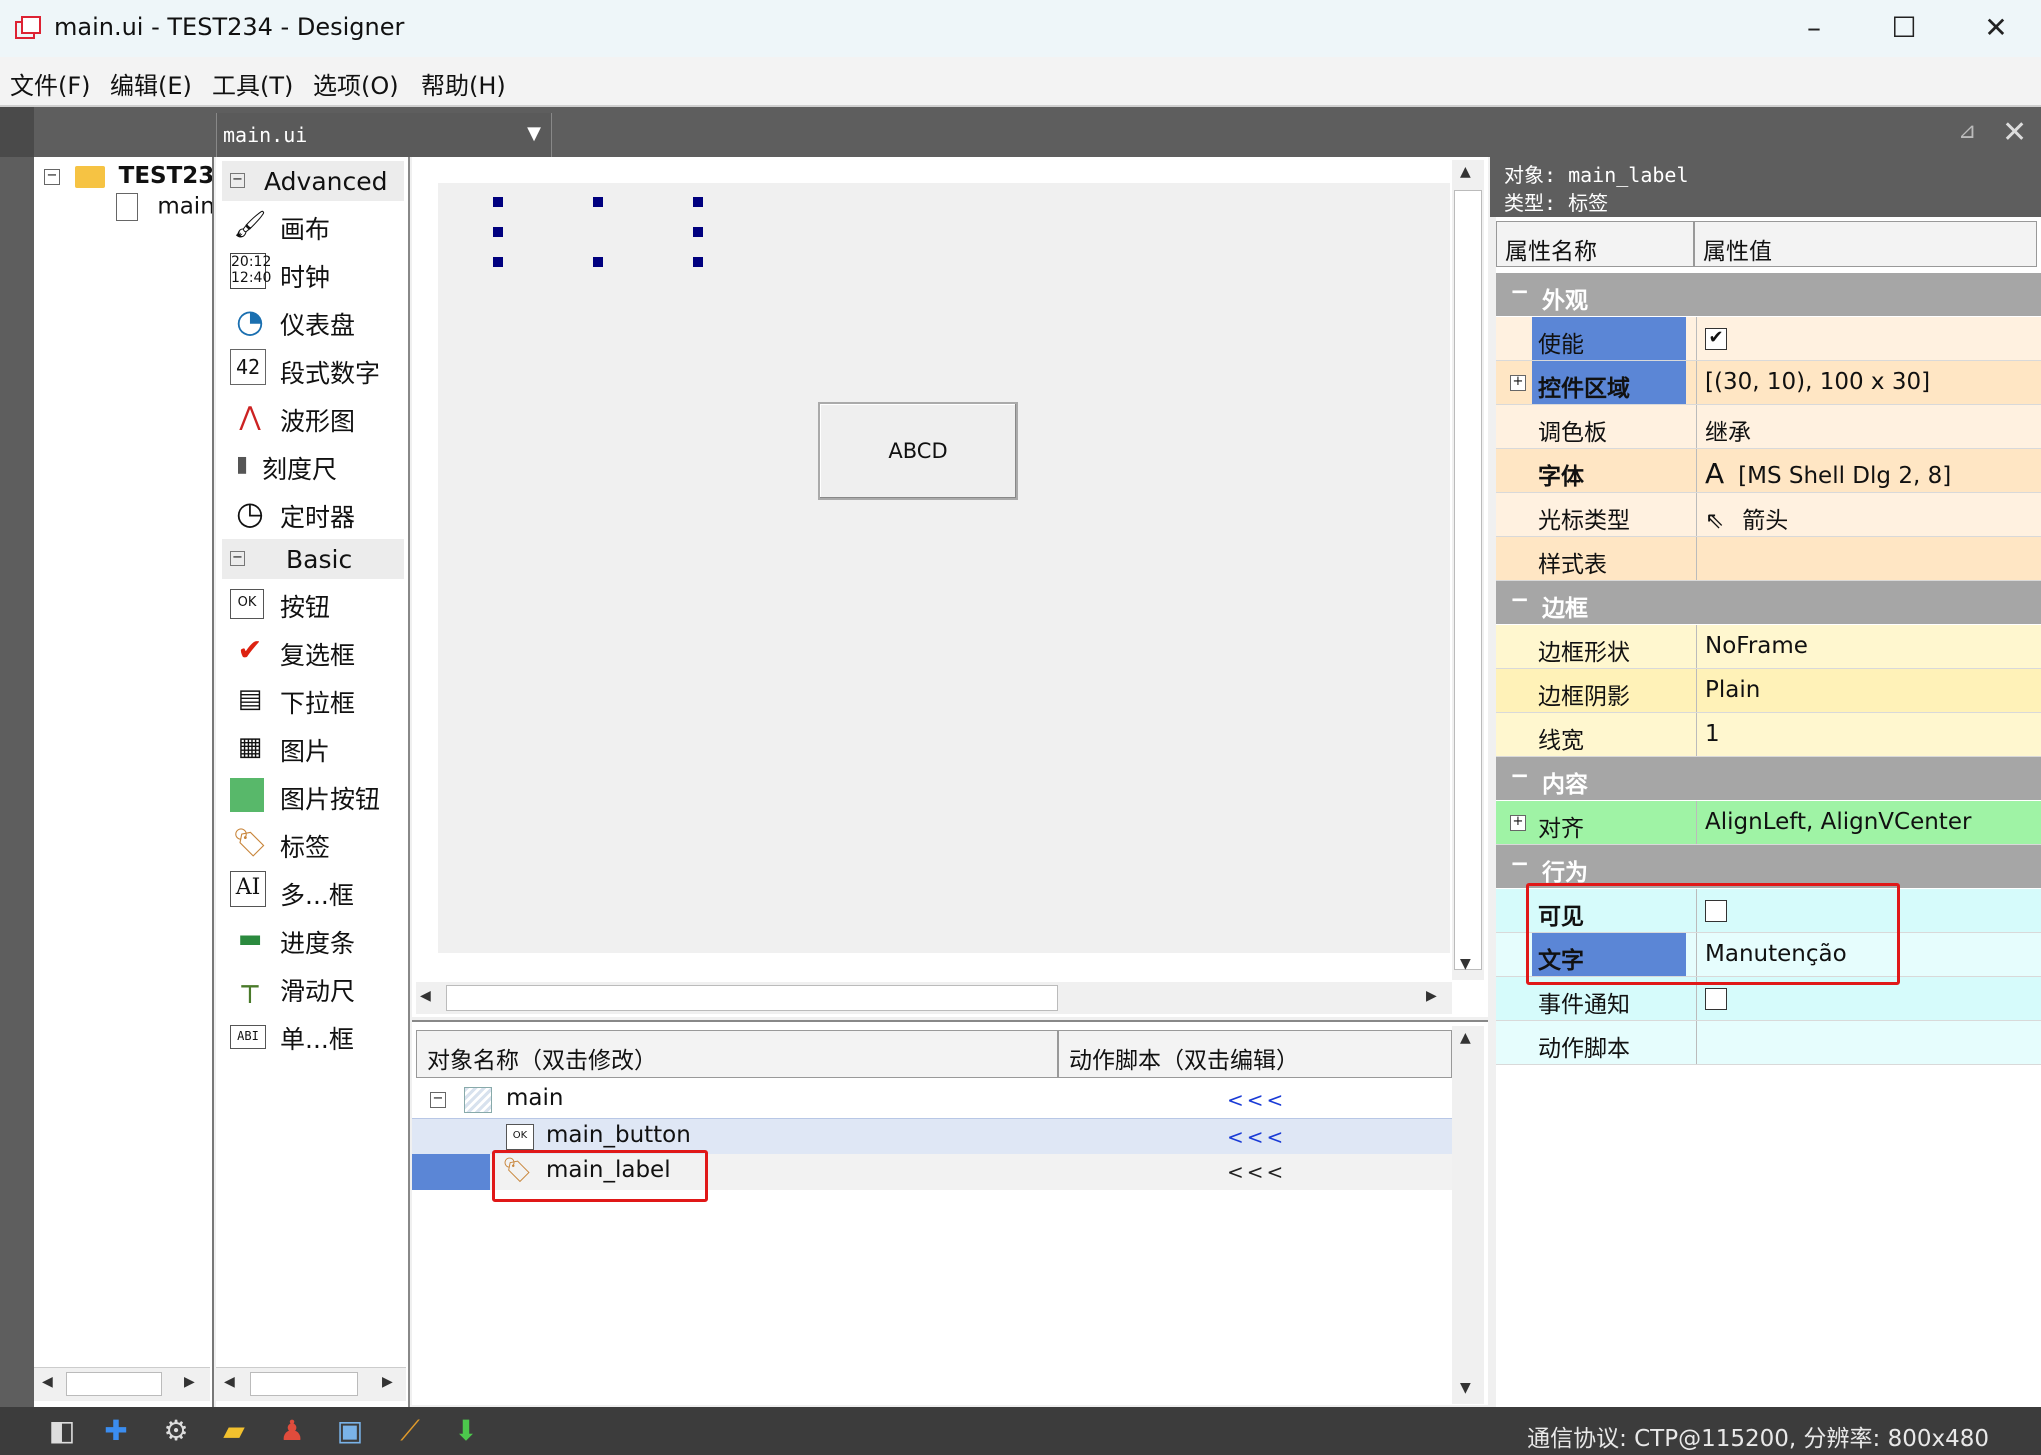 The width and height of the screenshot is (2041, 1455). What do you see at coordinates (1255, 1054) in the screenshot?
I see `column-header-action: 动作脚本（双击编辑）` at bounding box center [1255, 1054].